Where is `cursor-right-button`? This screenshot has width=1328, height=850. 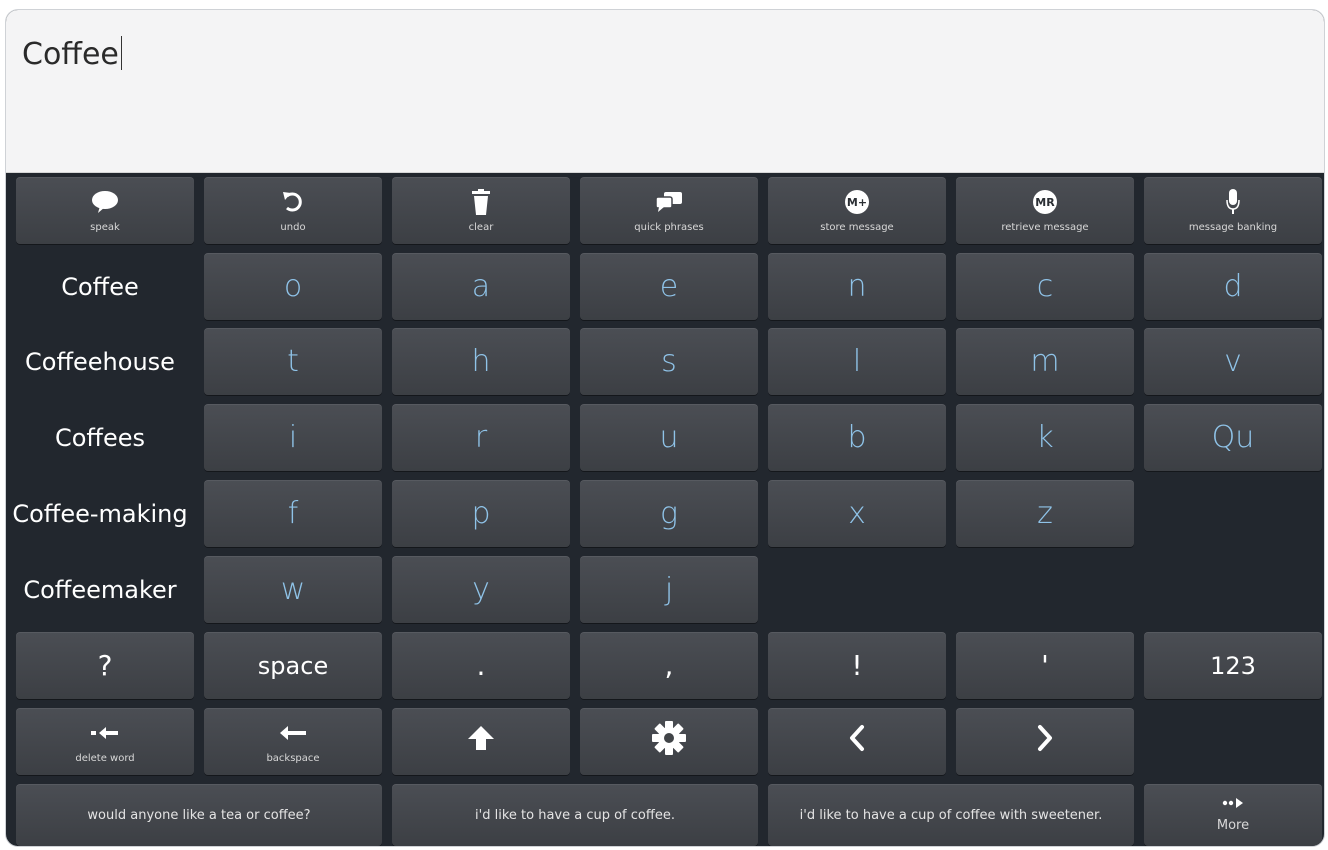 cursor-right-button is located at coordinates (1045, 741).